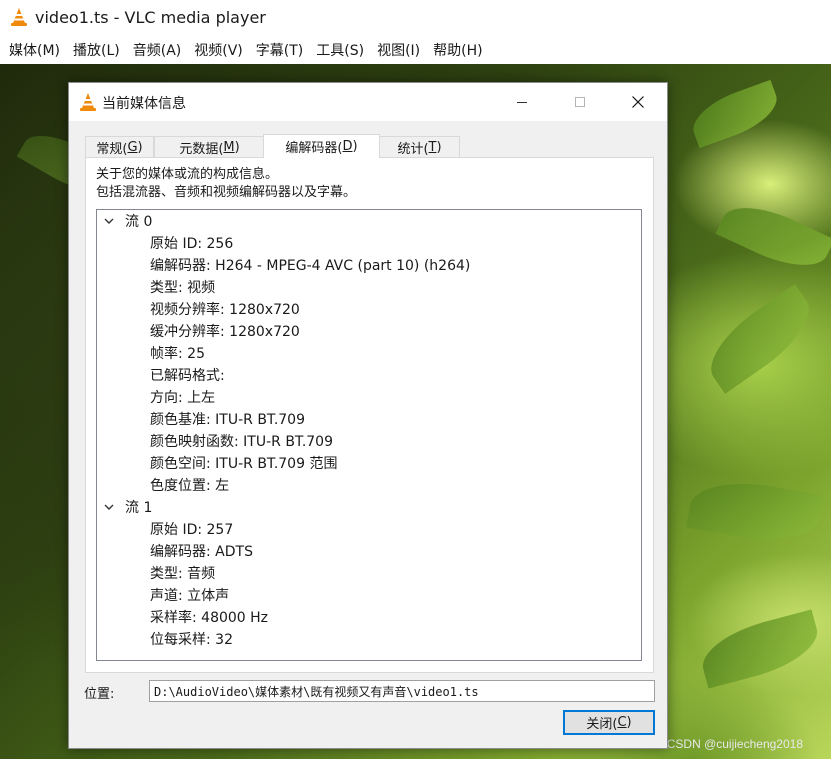  I want to click on tree-item: 方向: 上左, so click(182, 397).